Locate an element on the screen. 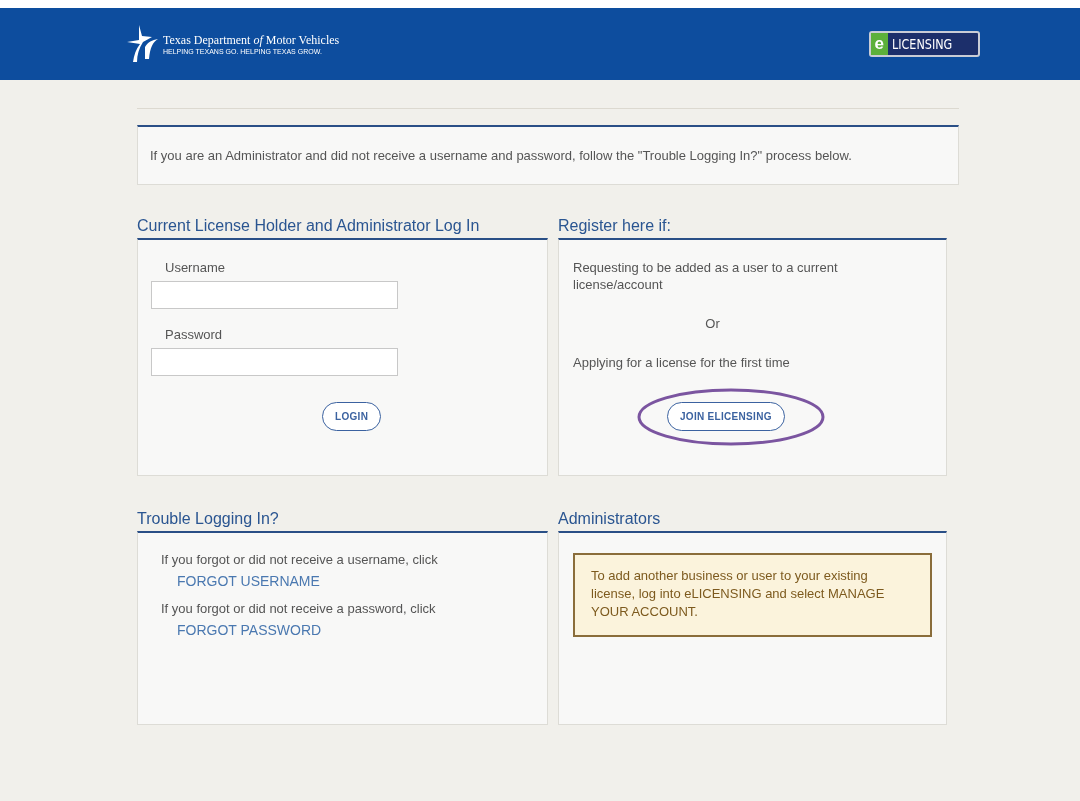  register-option: Applying for a license for the first time is located at coordinates (718, 362).